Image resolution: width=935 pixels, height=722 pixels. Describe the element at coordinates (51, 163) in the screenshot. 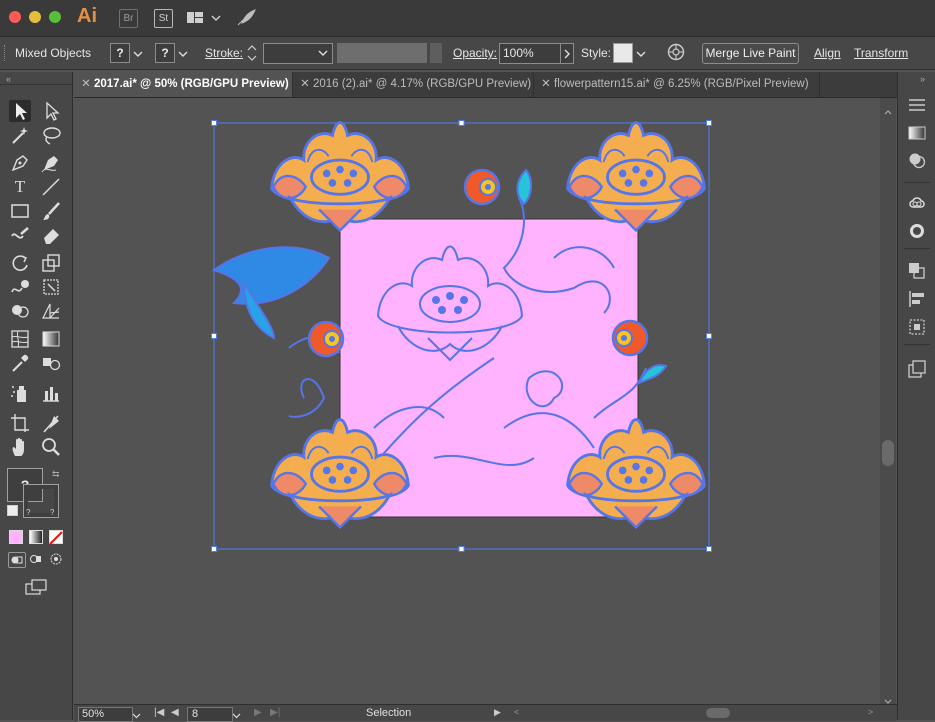

I see `curvature-tool` at that location.